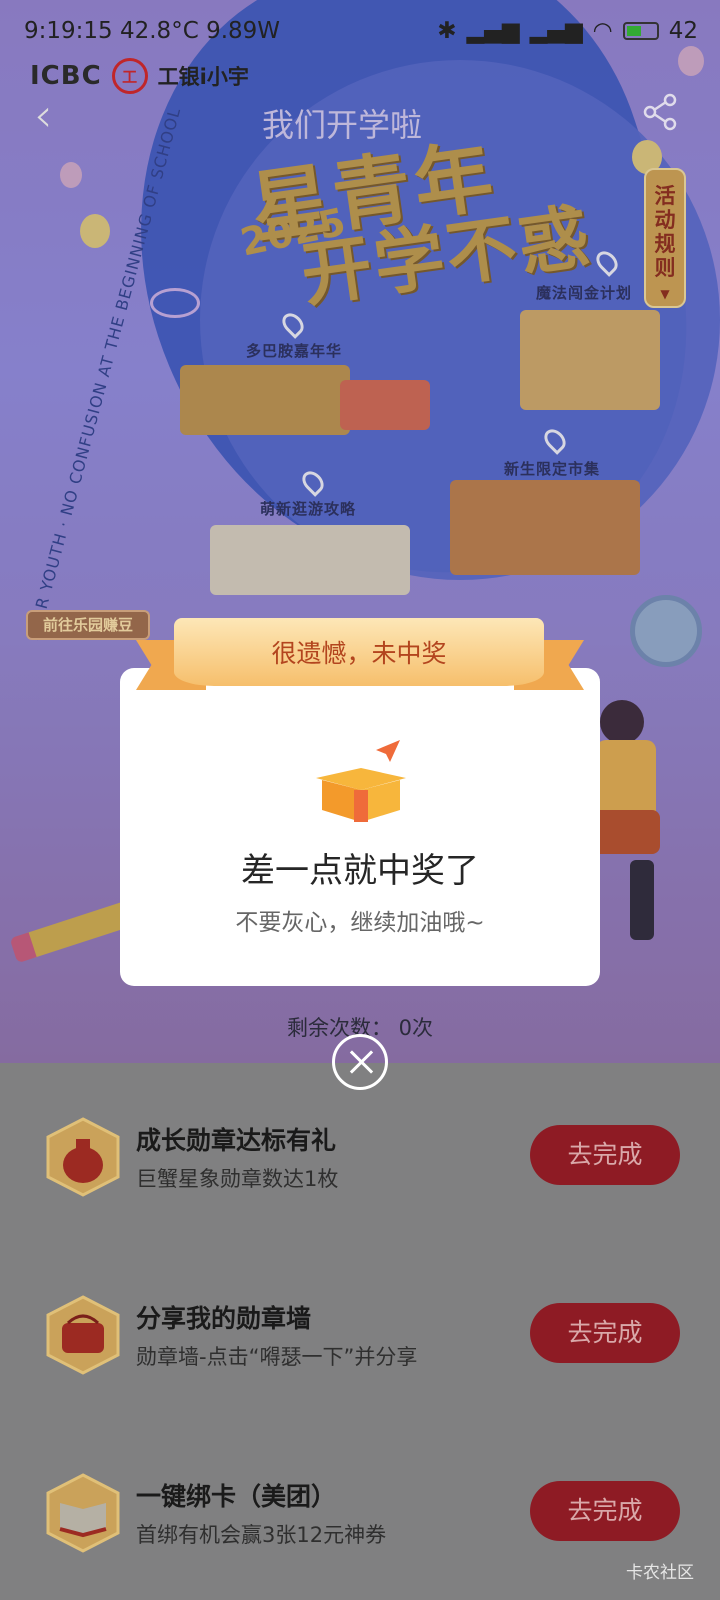 The height and width of the screenshot is (1600, 720). I want to click on modal-subtitle: 不要灰心，继续加油哦~, so click(360, 923).